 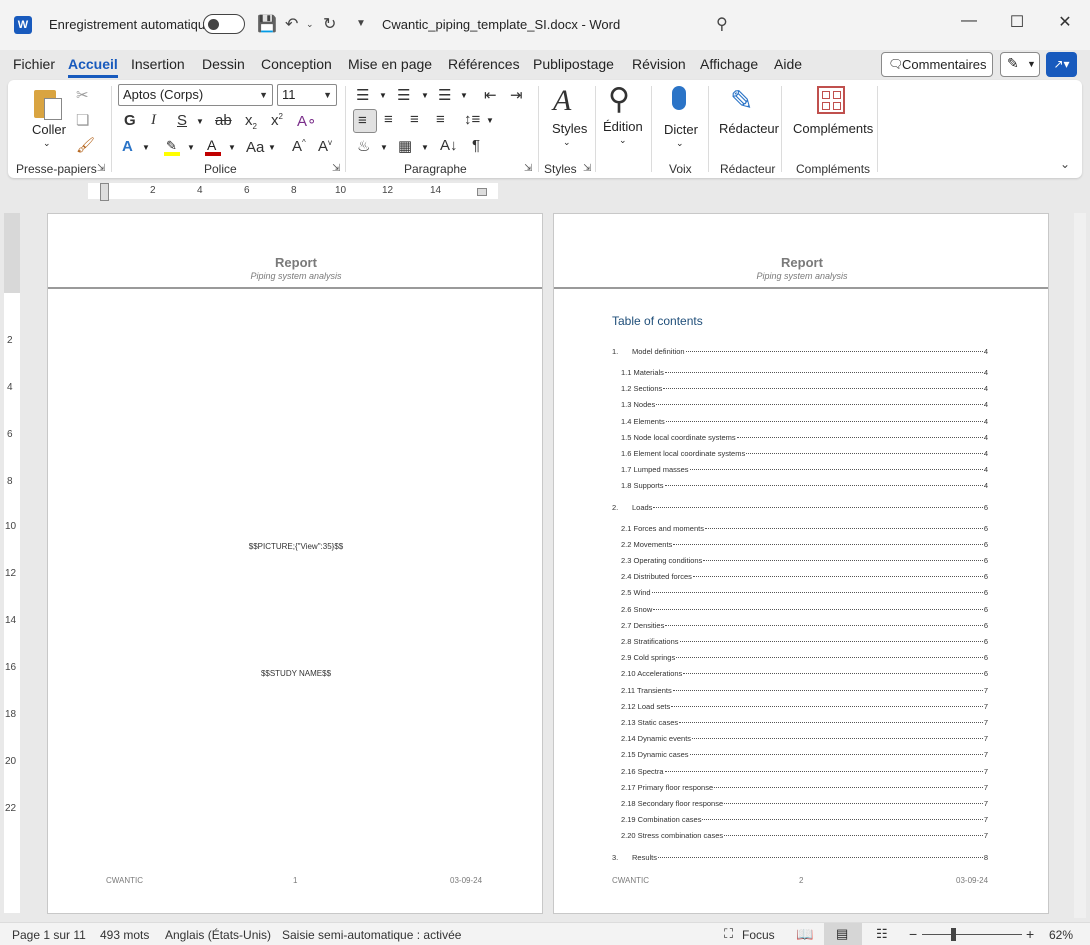 I want to click on toc-entry: 2.9 Cold springs 6, so click(x=800, y=658).